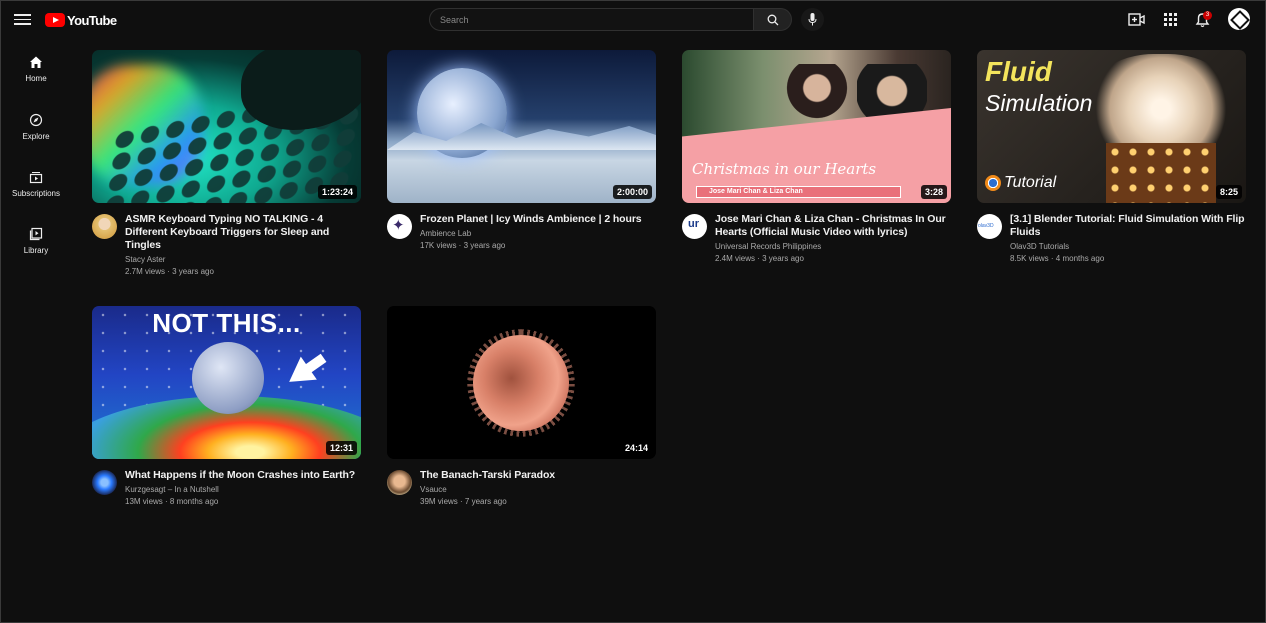 This screenshot has height=623, width=1266. Describe the element at coordinates (933, 192) in the screenshot. I see `duration-badge: 3:28` at that location.